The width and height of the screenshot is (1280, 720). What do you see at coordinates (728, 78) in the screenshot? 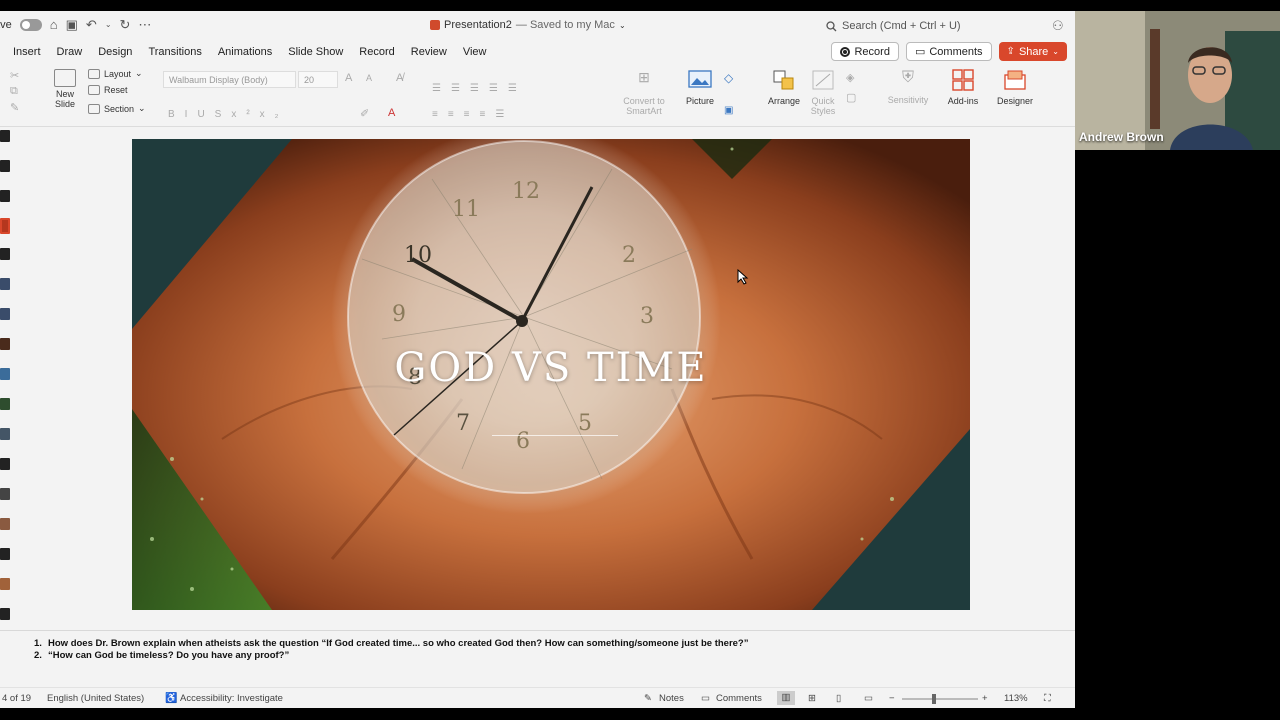
I see `shapes-icon: ◇` at bounding box center [728, 78].